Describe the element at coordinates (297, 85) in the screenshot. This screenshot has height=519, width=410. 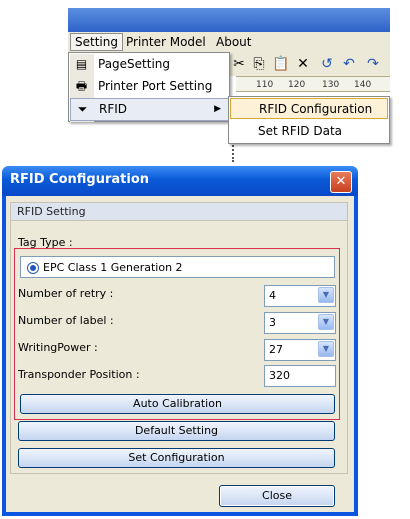
I see `ruler-tick: 120` at that location.